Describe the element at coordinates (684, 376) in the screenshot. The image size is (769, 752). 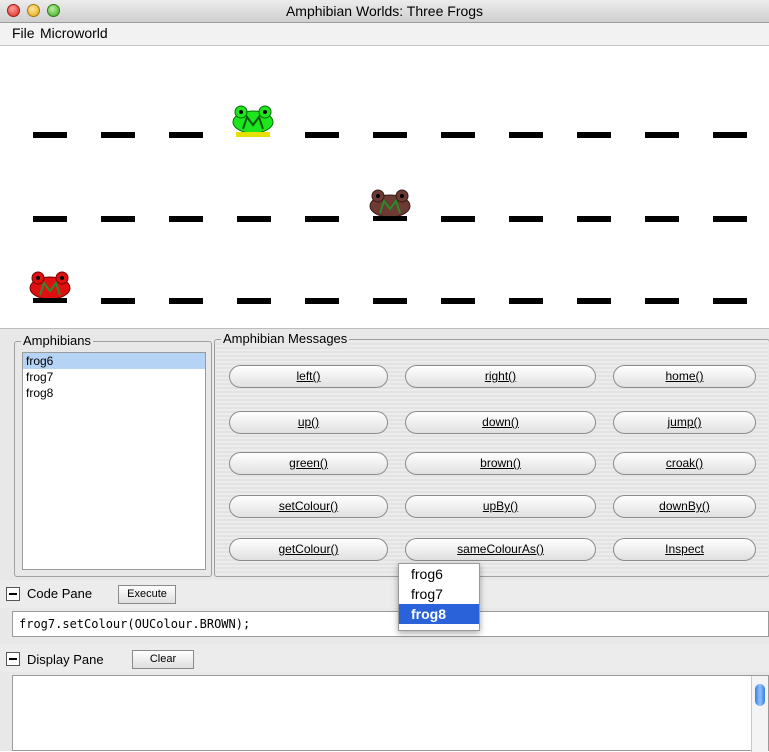
I see `home-button: home()` at that location.